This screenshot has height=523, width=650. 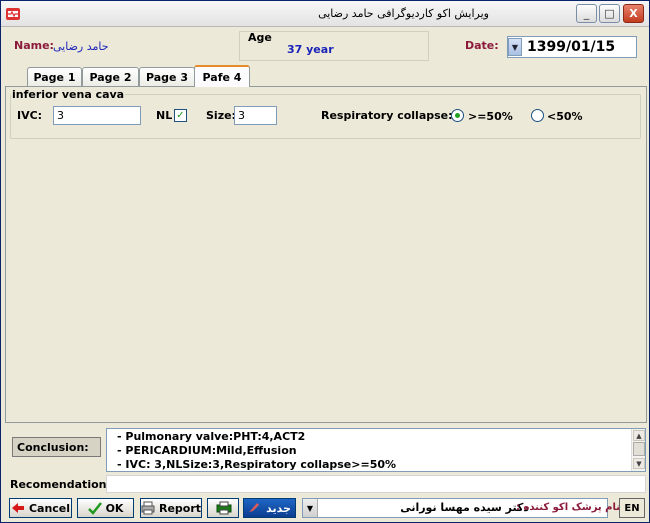 I want to click on print-button, so click(x=223, y=508).